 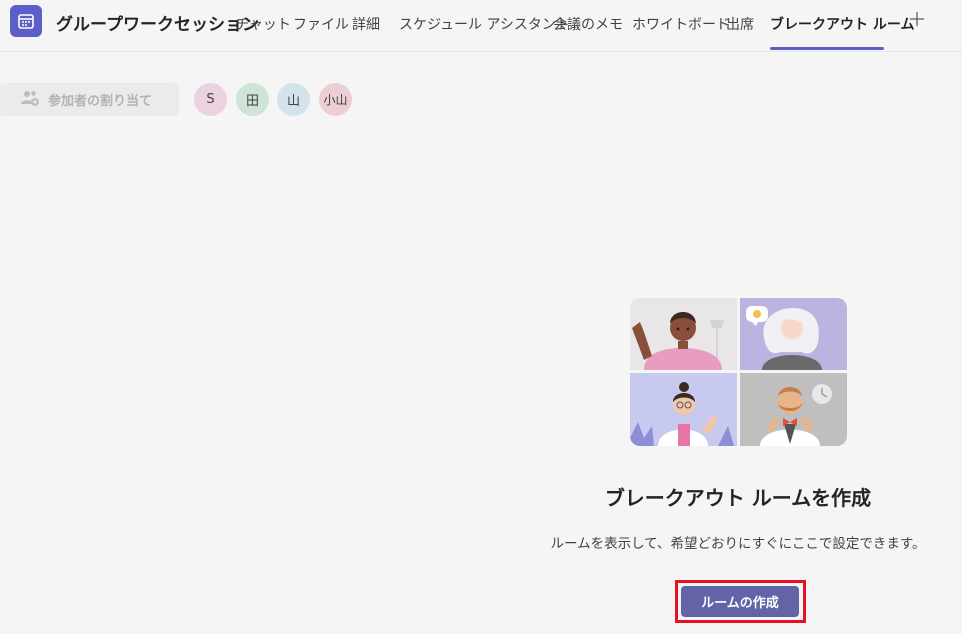 I want to click on avatar: 田, so click(x=252, y=99).